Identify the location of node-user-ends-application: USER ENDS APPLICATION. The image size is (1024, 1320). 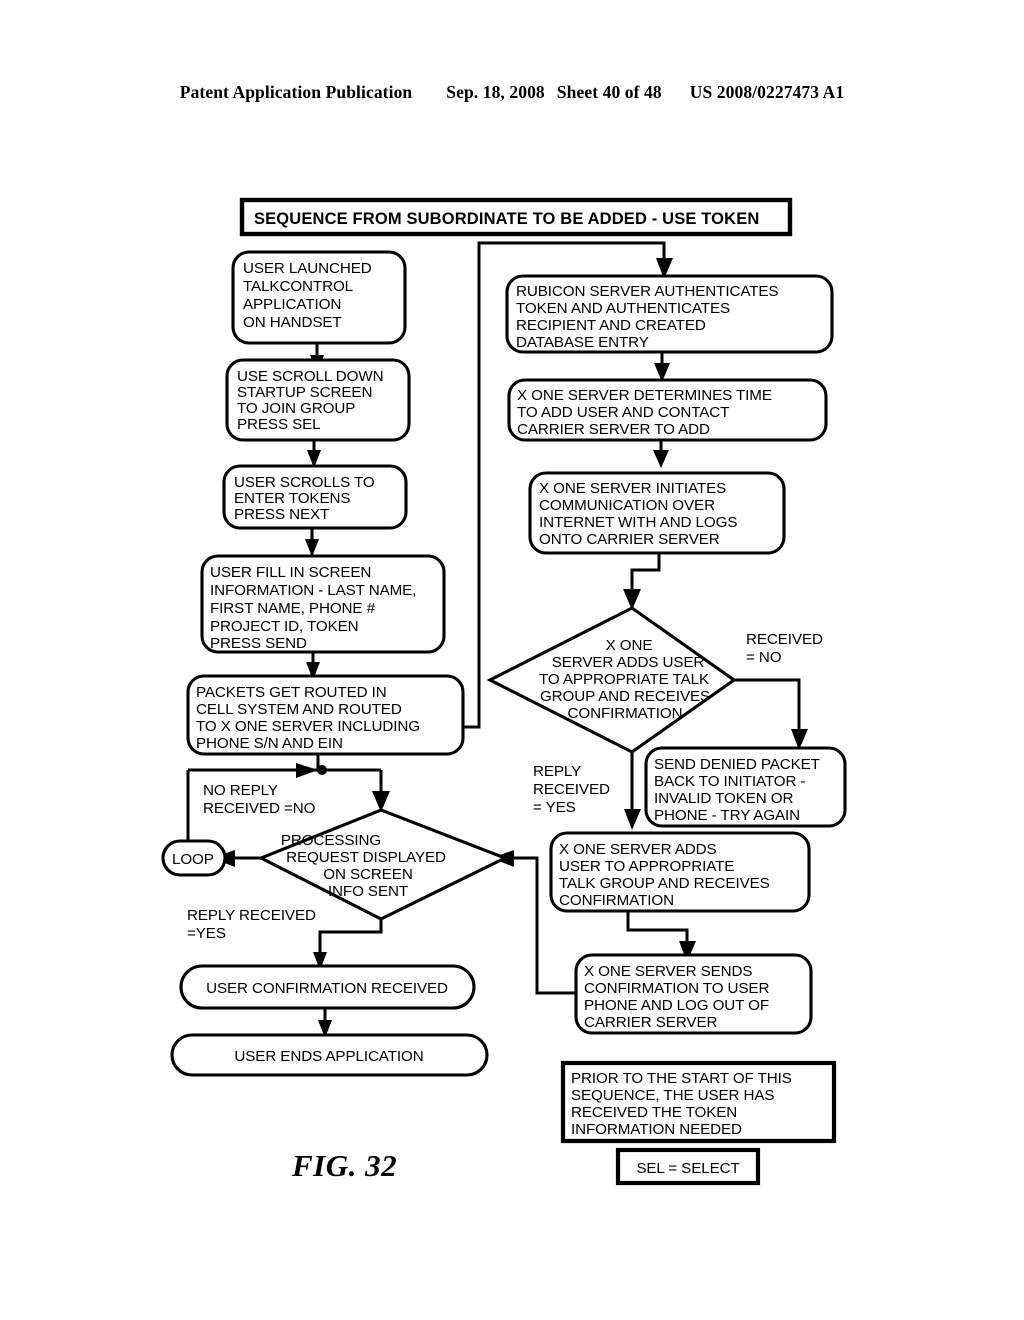
(329, 1055).